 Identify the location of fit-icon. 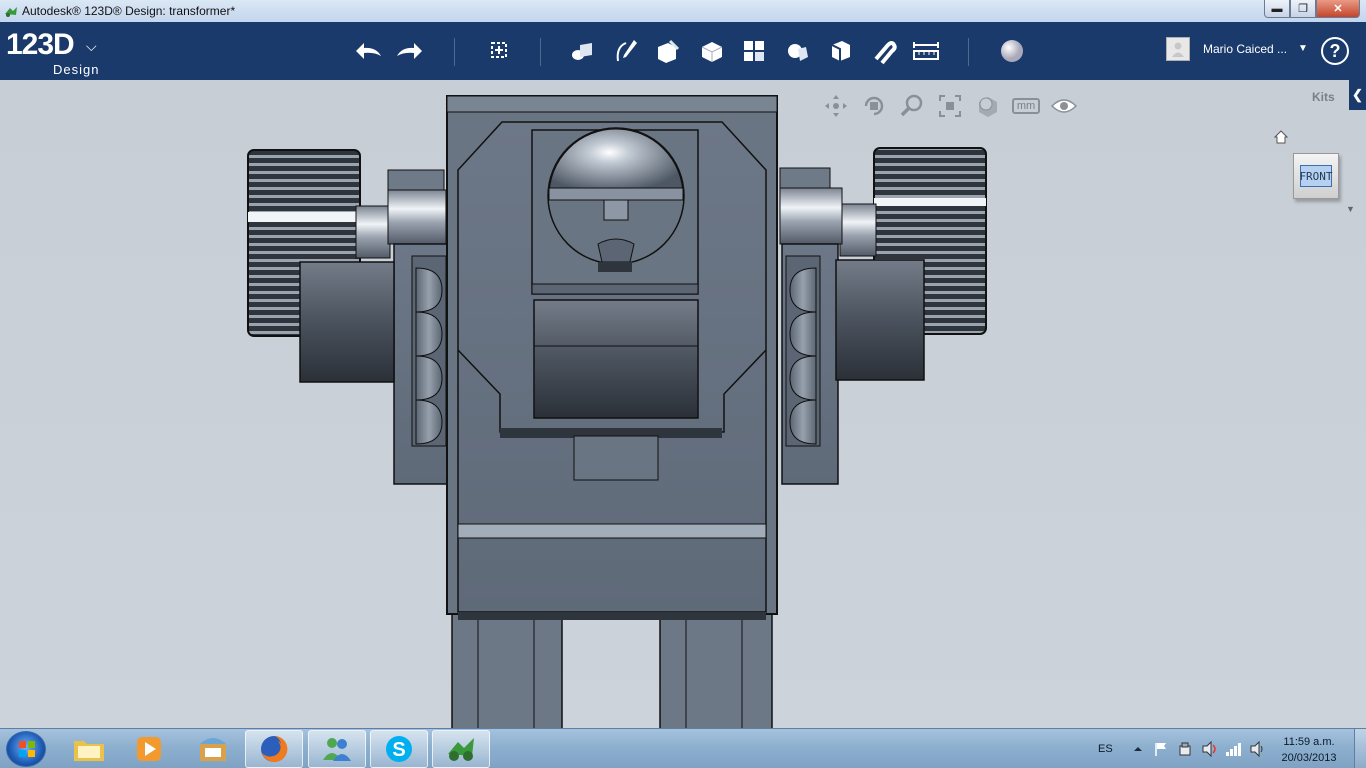
(950, 106).